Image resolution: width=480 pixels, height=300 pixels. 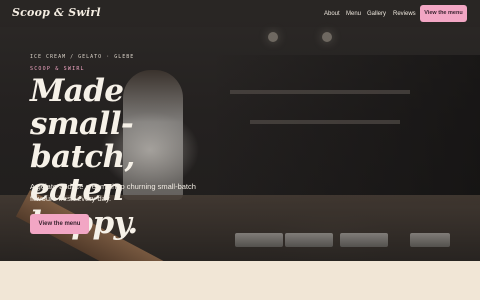 What do you see at coordinates (82, 57) in the screenshot?
I see `hero-eyebrow: ICE CREAM / GELATO · GLEBE` at bounding box center [82, 57].